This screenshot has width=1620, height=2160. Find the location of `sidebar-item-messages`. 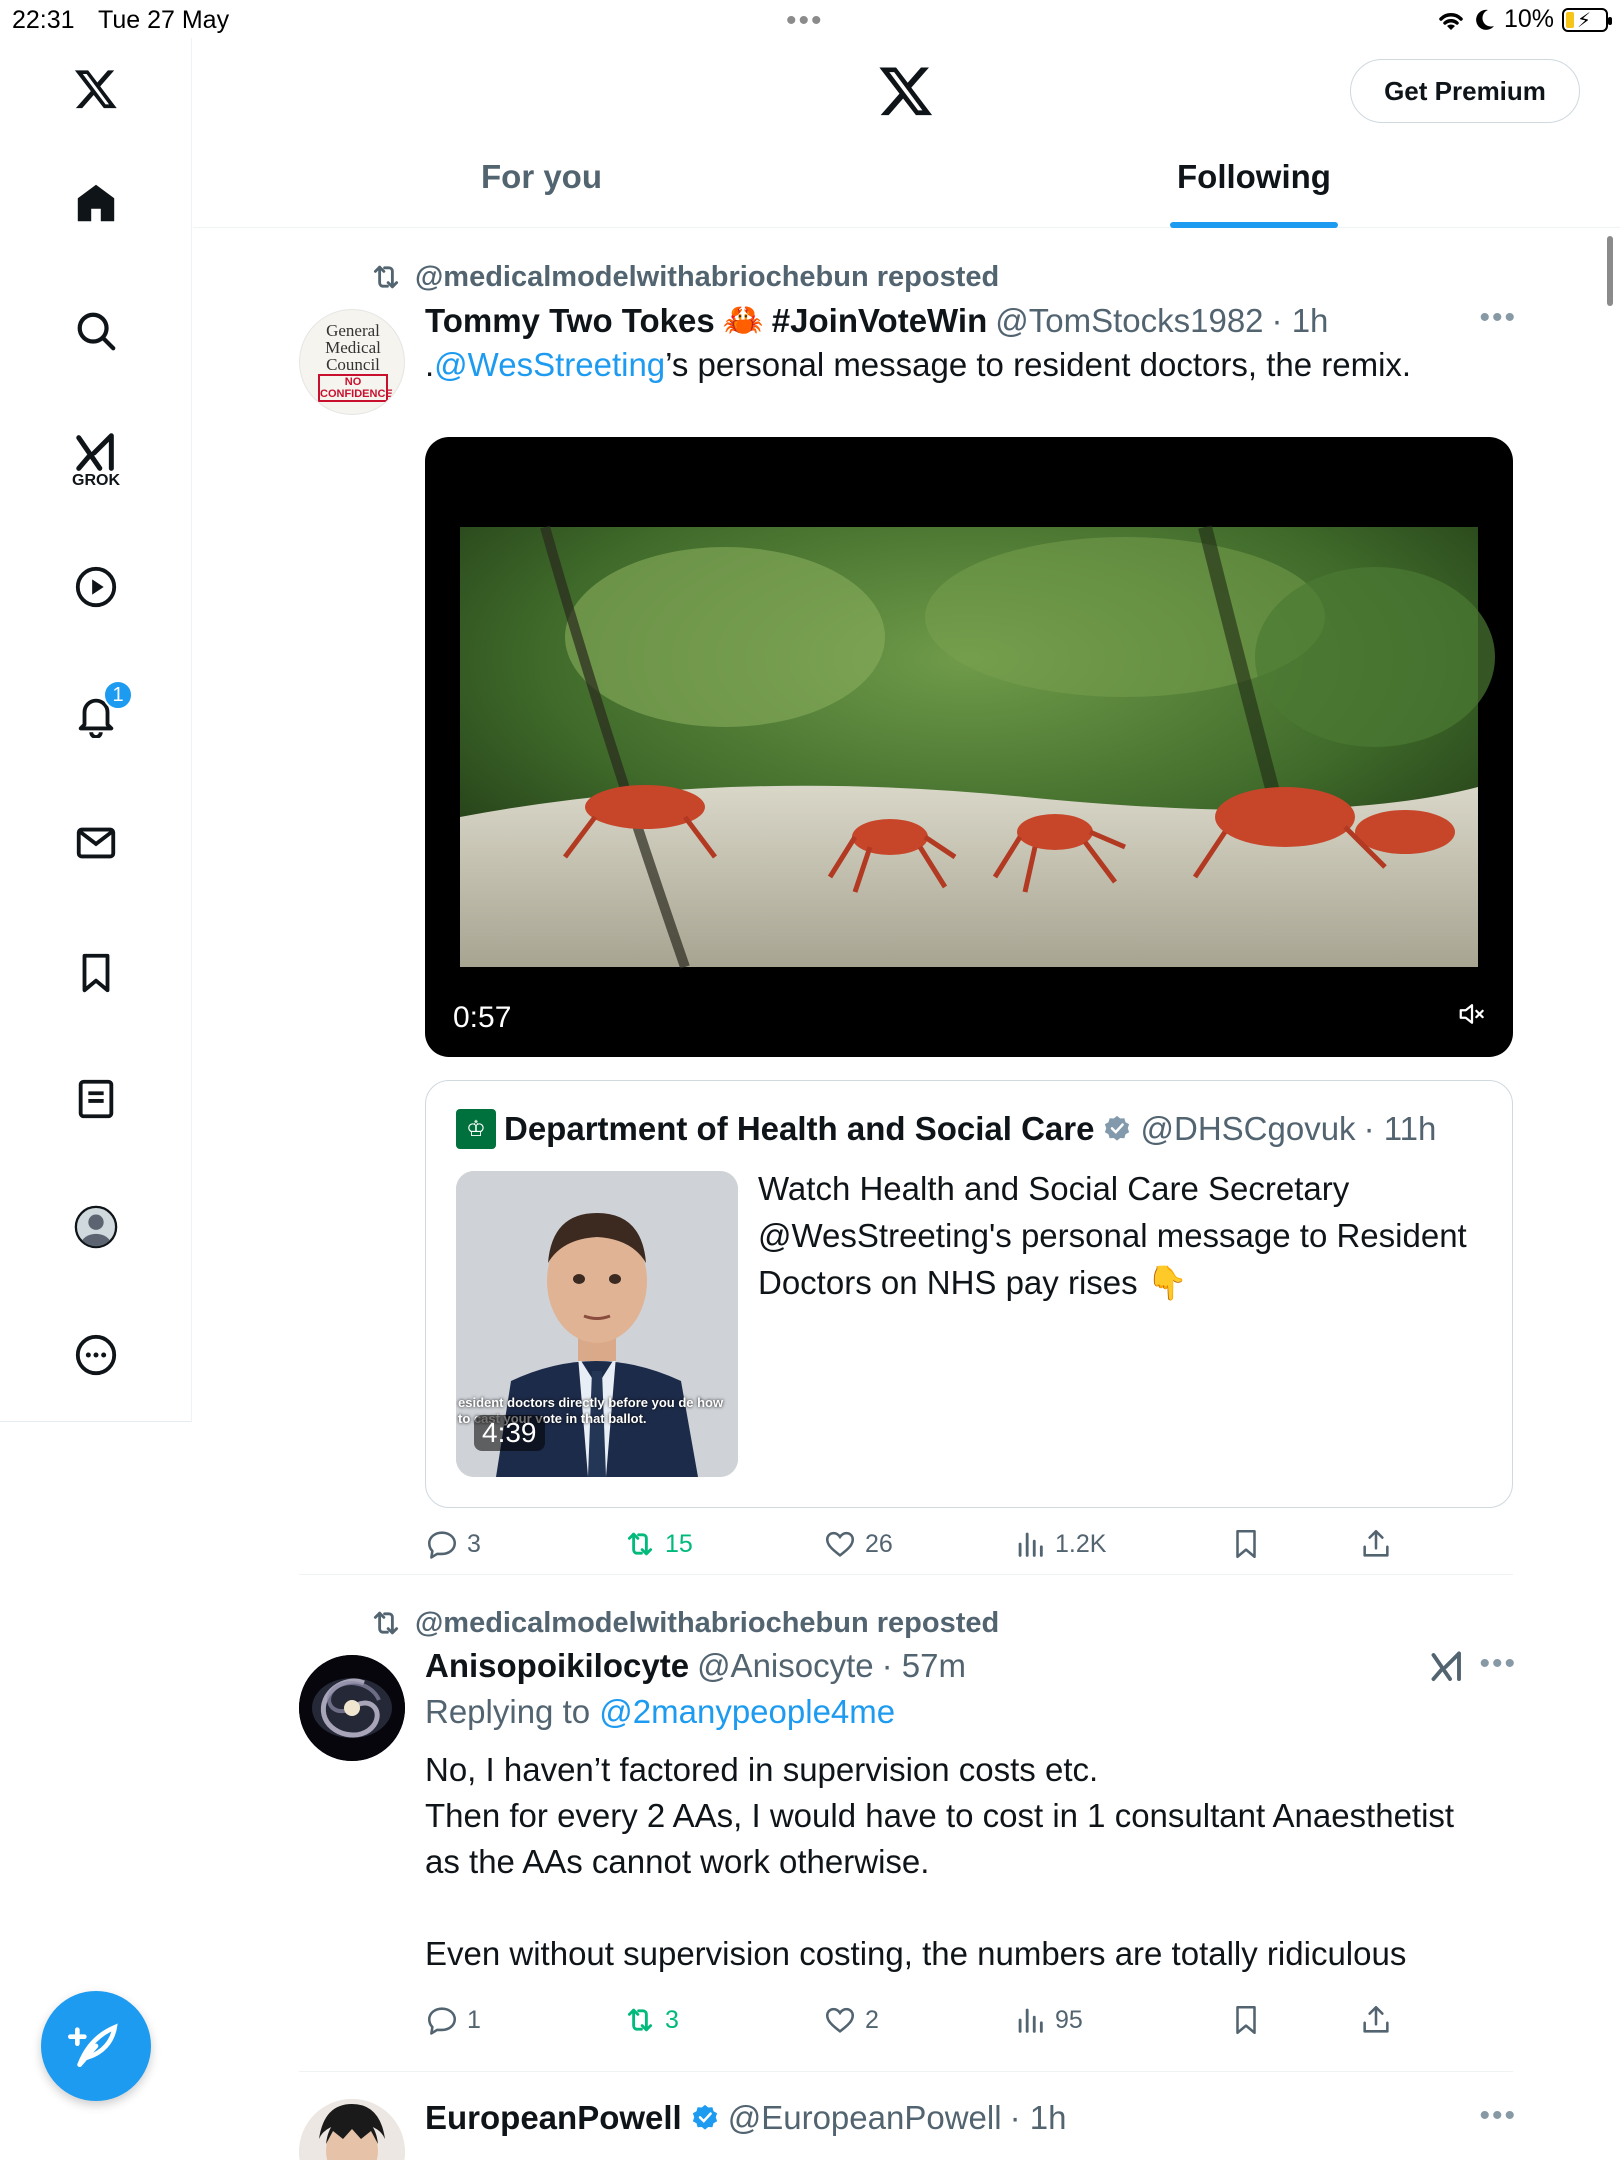

sidebar-item-messages is located at coordinates (96, 843).